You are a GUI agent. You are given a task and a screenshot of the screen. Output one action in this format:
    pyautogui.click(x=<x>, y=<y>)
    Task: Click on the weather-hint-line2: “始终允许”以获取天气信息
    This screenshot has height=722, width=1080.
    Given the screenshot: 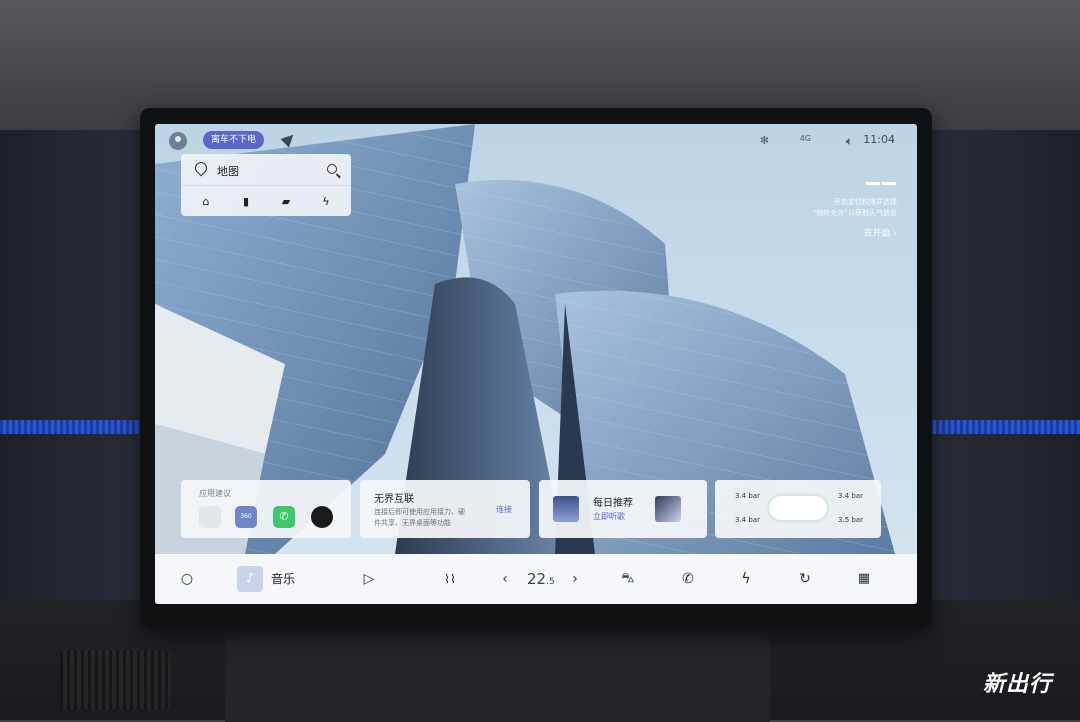 What is the action you would take?
    pyautogui.click(x=854, y=213)
    